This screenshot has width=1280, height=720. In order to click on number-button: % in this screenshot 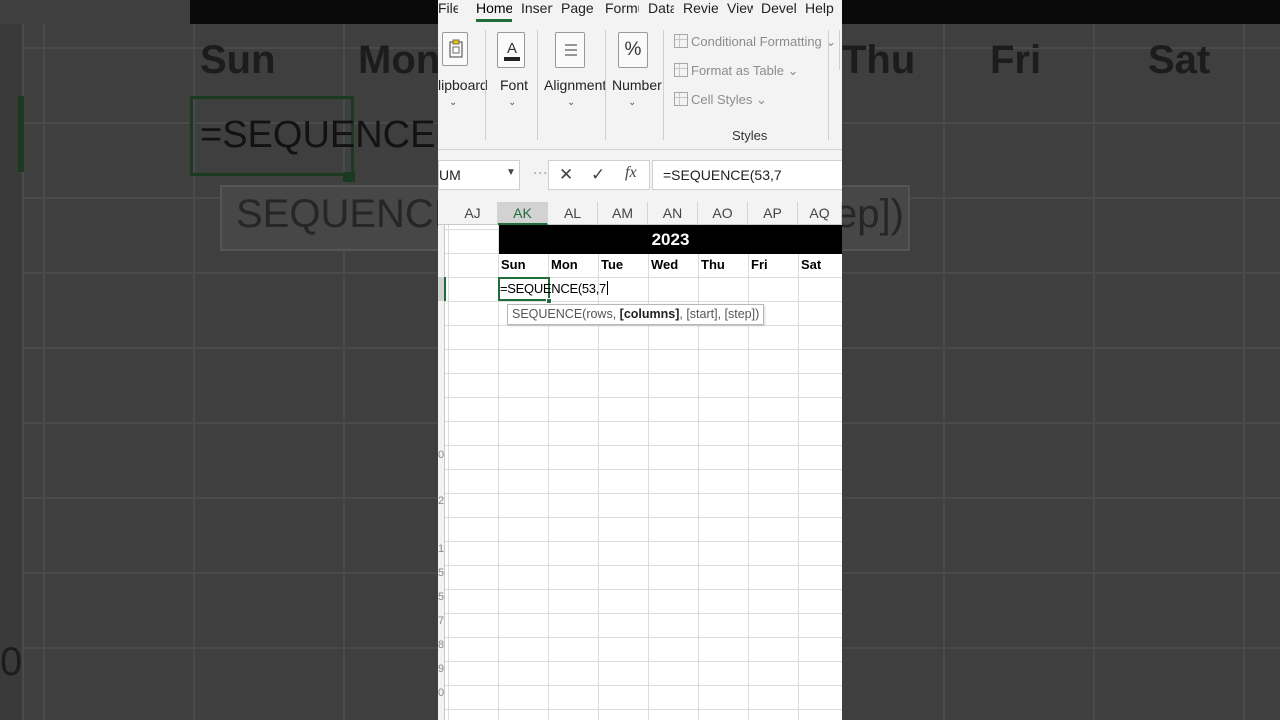, I will do `click(633, 50)`.